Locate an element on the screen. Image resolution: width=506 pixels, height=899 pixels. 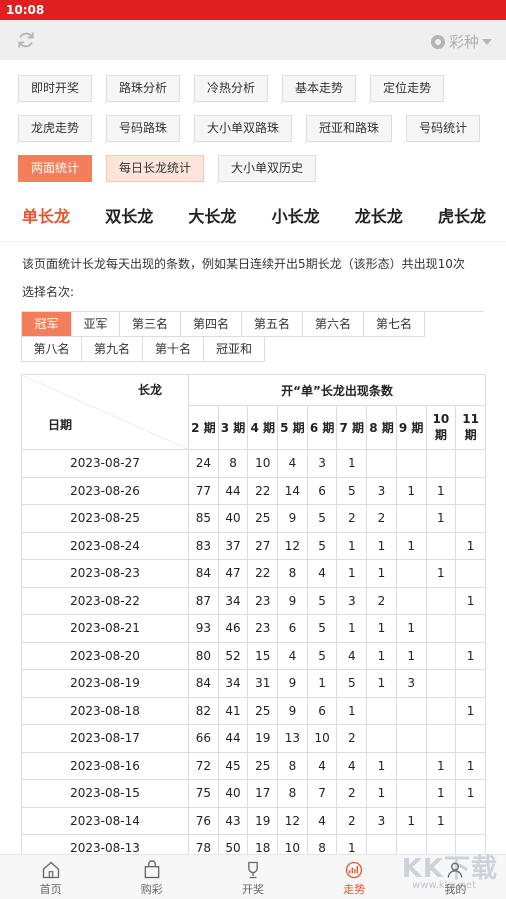
menu-row: 即时开奖 路珠分析 冷热分析 基本走势 定位走势 is located at coordinates (253, 88).